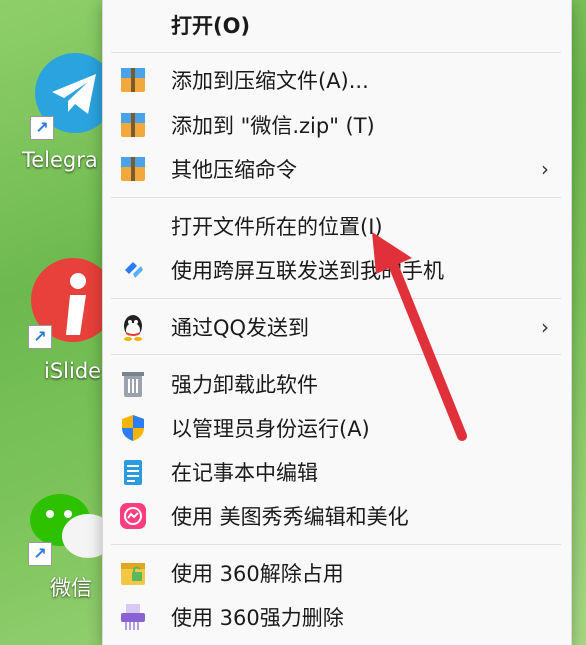 The width and height of the screenshot is (586, 645). Describe the element at coordinates (68, 322) in the screenshot. I see `desktop-icon-islide: ↗ iSlide` at that location.